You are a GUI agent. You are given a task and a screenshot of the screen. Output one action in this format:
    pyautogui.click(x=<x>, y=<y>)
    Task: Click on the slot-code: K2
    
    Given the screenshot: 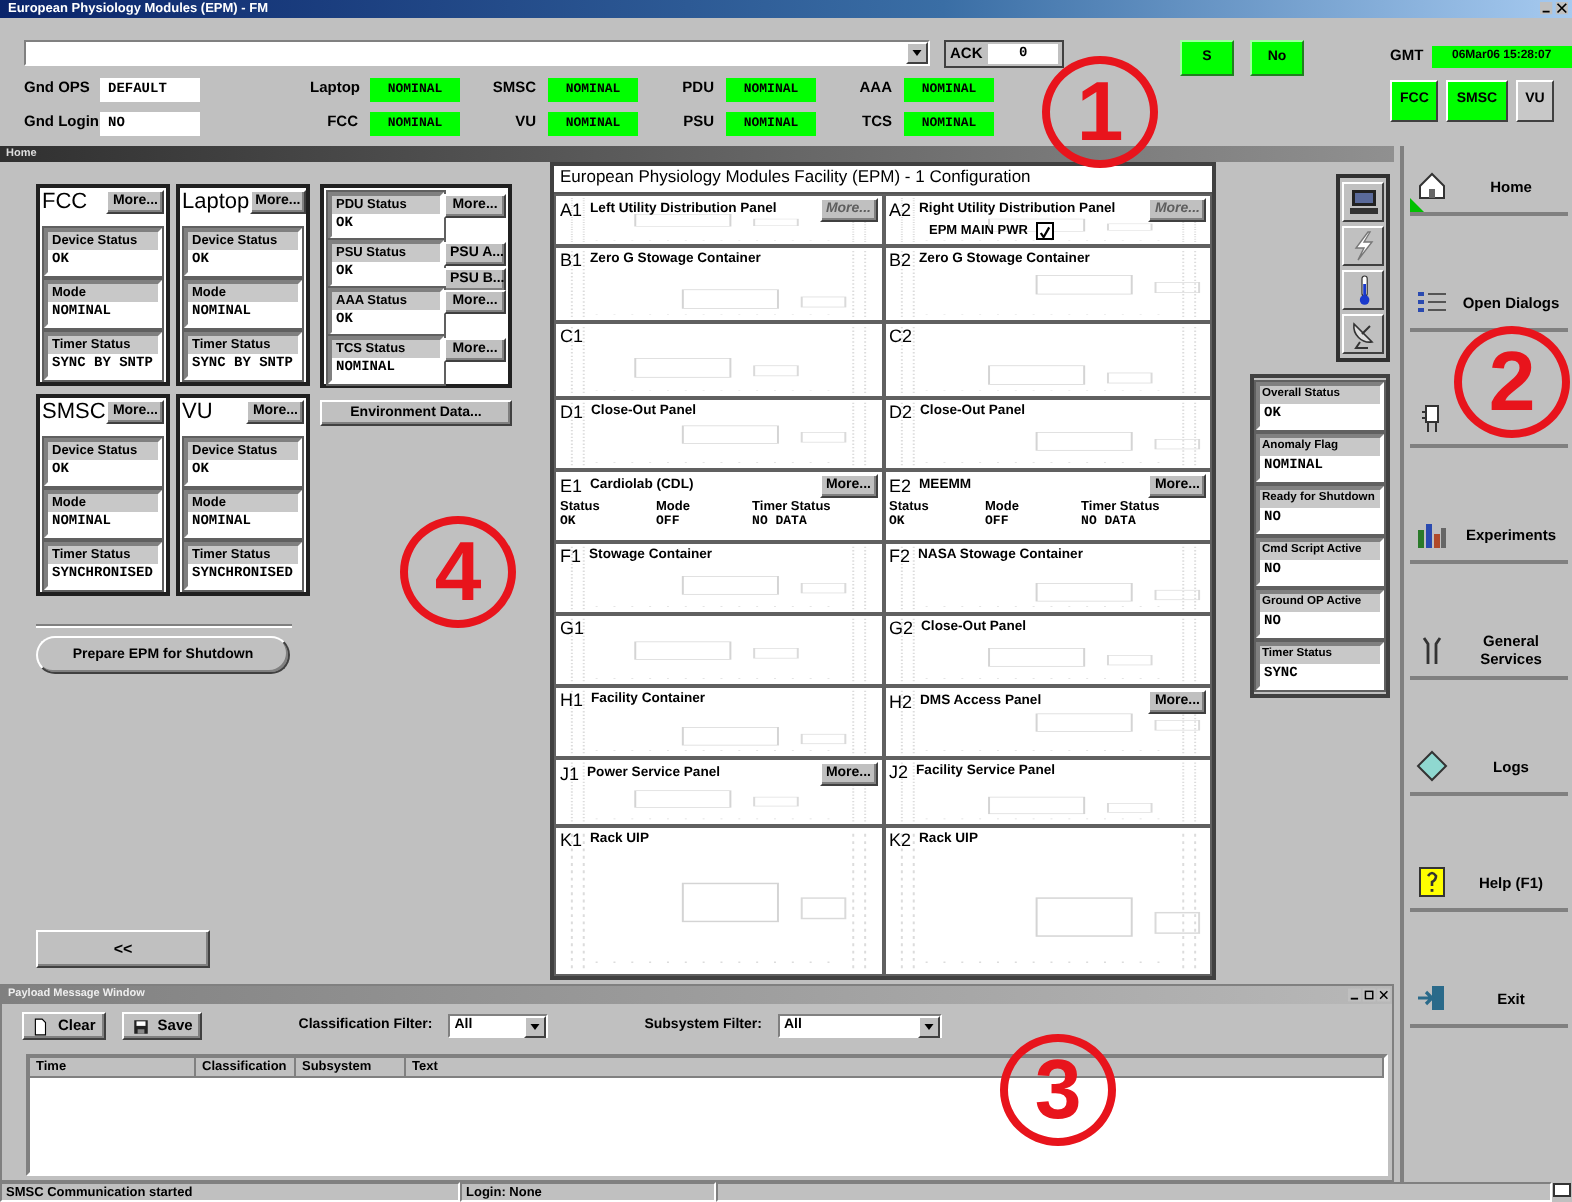 What is the action you would take?
    pyautogui.click(x=900, y=840)
    